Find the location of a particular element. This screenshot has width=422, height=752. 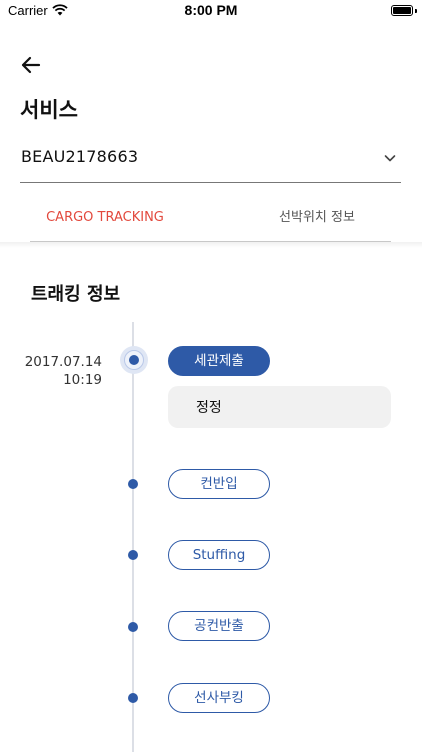

tab-bar: CARGO TRACKING 선박위치 정보 is located at coordinates (211, 222).